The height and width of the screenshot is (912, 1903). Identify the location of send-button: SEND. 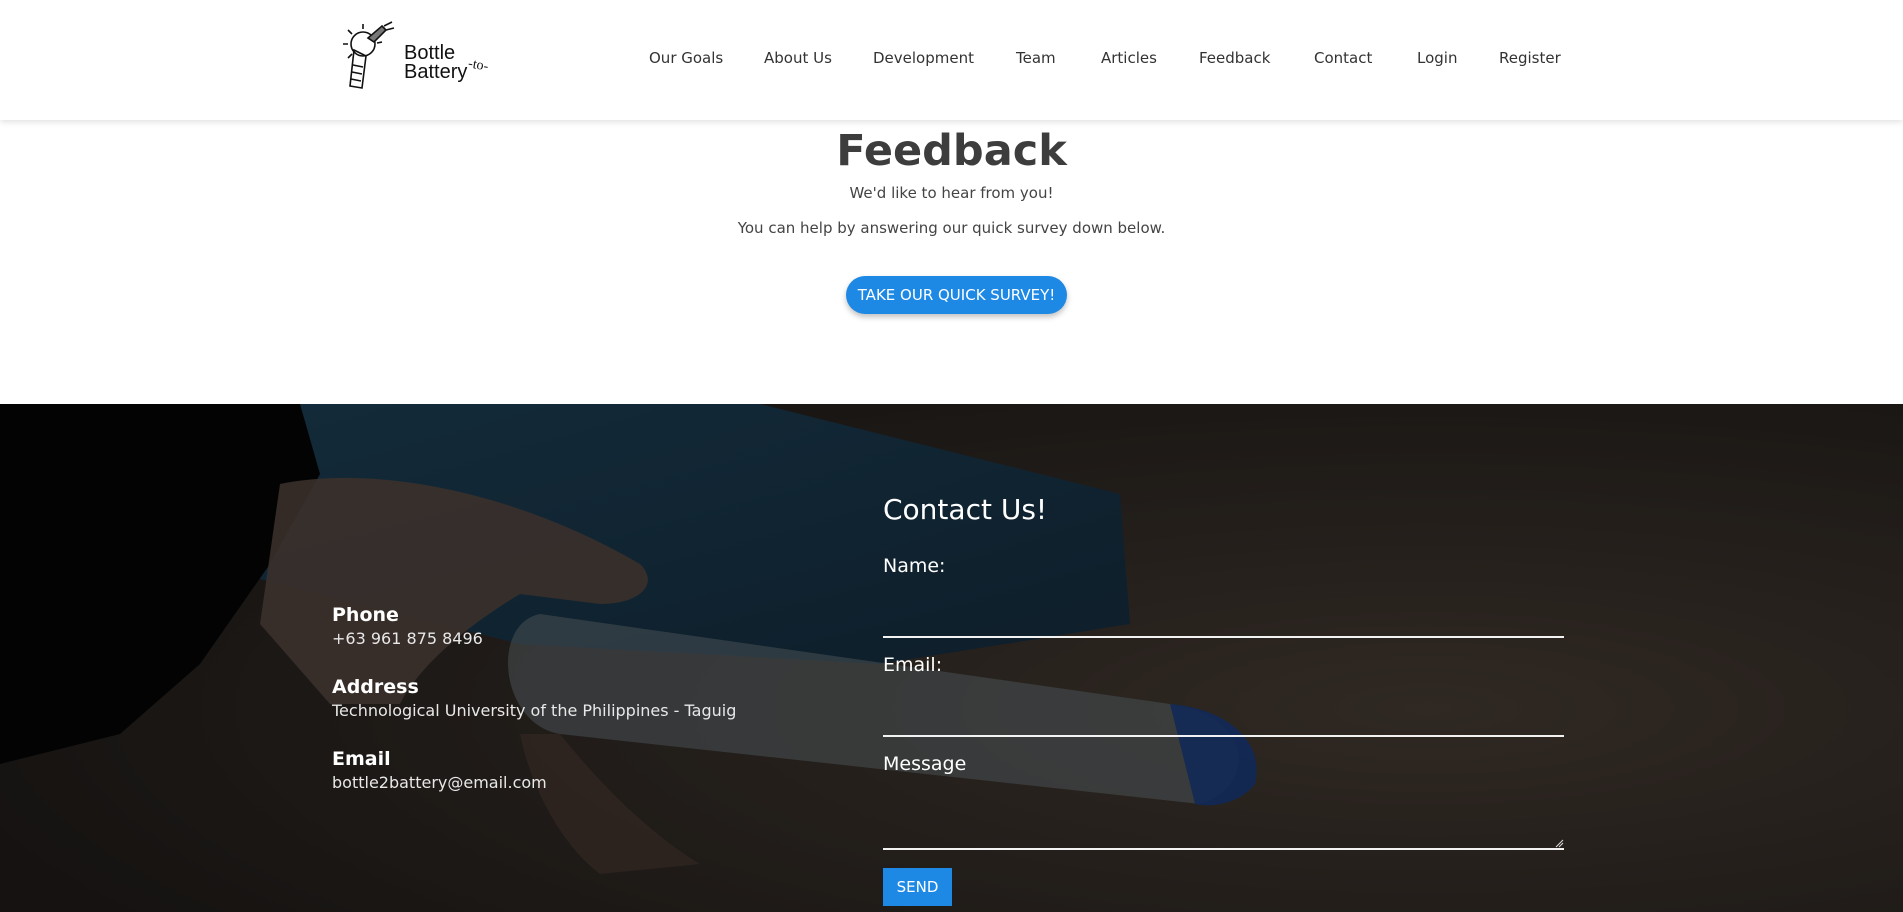
(917, 887).